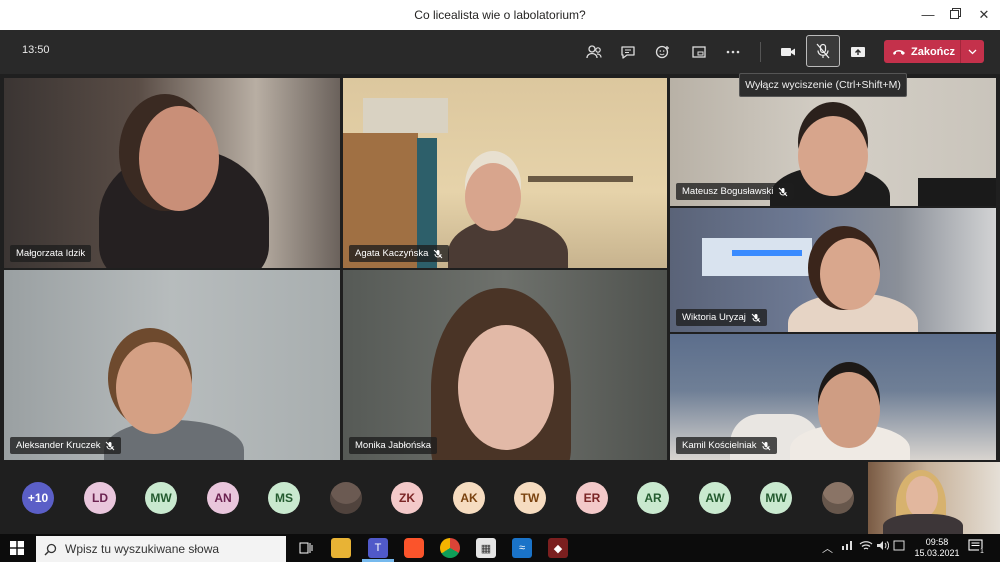  What do you see at coordinates (858, 52) in the screenshot?
I see `share-screen-icon` at bounding box center [858, 52].